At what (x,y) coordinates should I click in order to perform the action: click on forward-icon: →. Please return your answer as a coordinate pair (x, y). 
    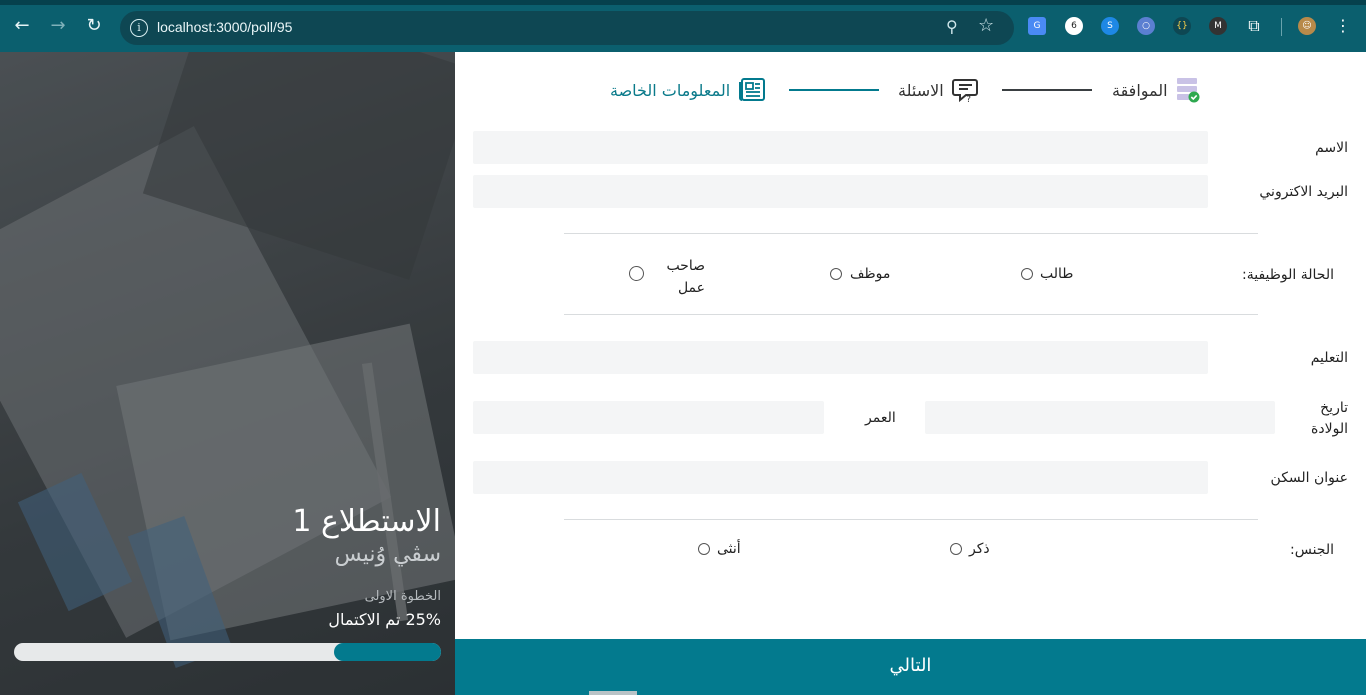
    Looking at the image, I should click on (58, 26).